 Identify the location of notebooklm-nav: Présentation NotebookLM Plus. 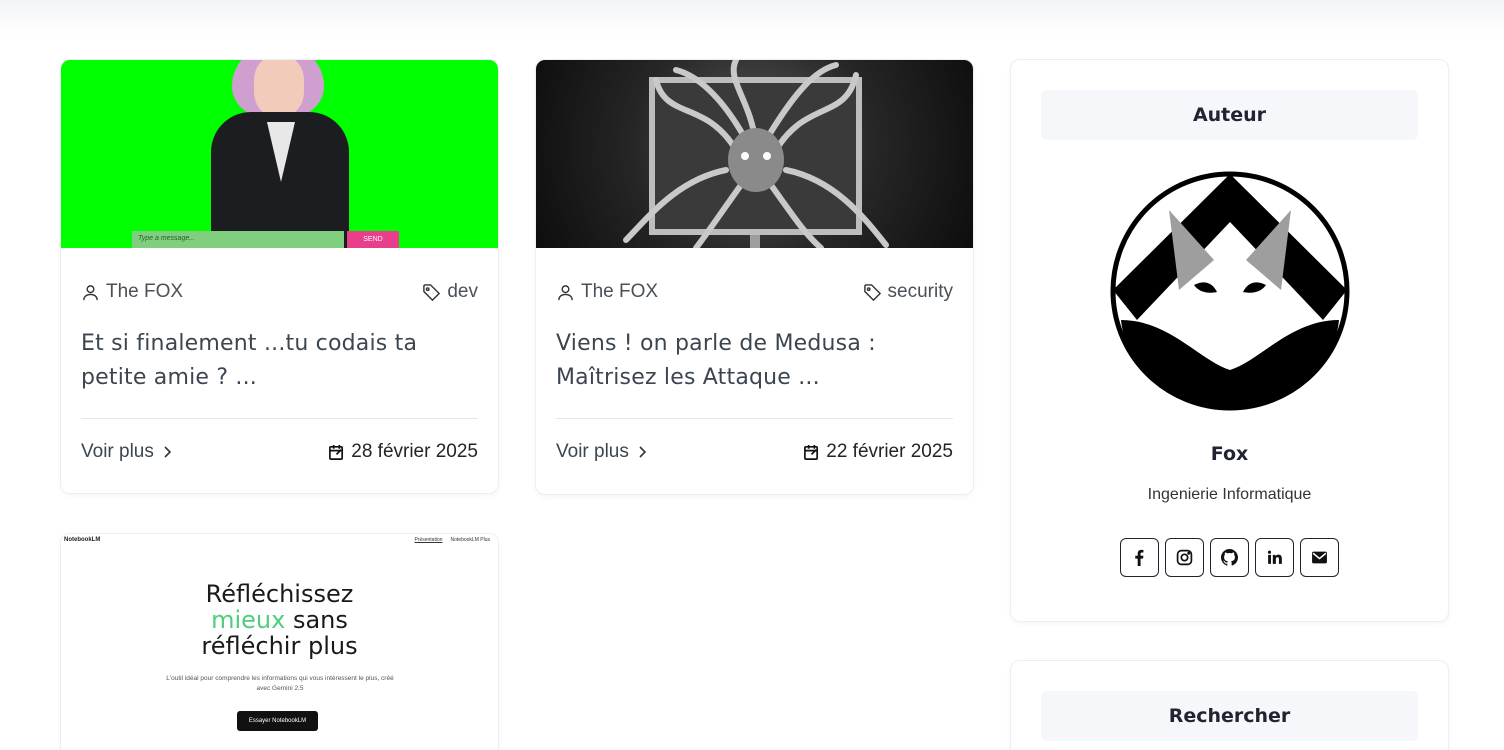
(452, 540).